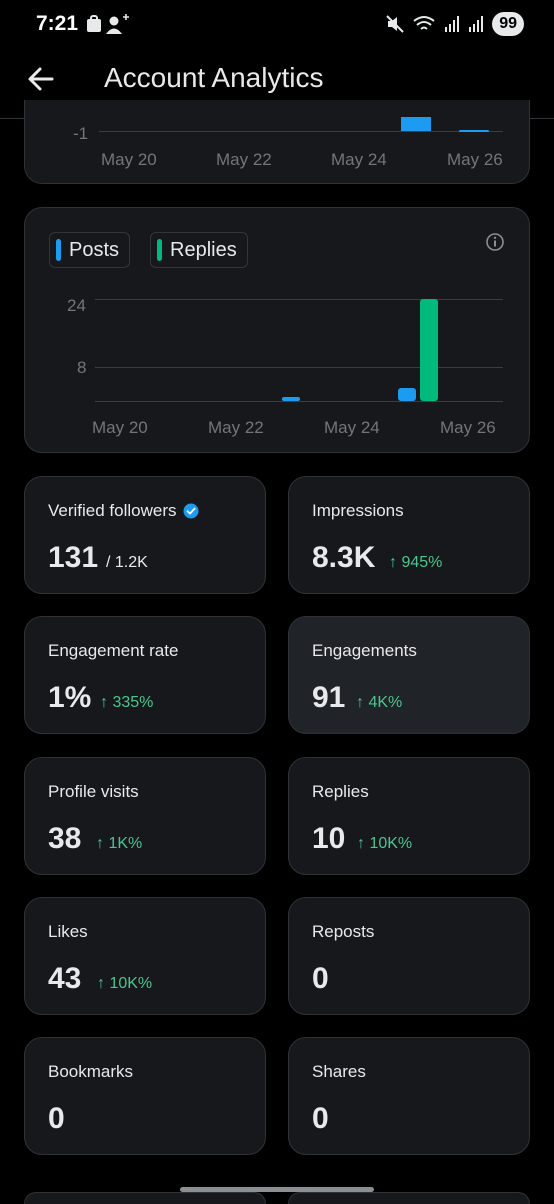  Describe the element at coordinates (395, 24) in the screenshot. I see `mute-icon` at that location.